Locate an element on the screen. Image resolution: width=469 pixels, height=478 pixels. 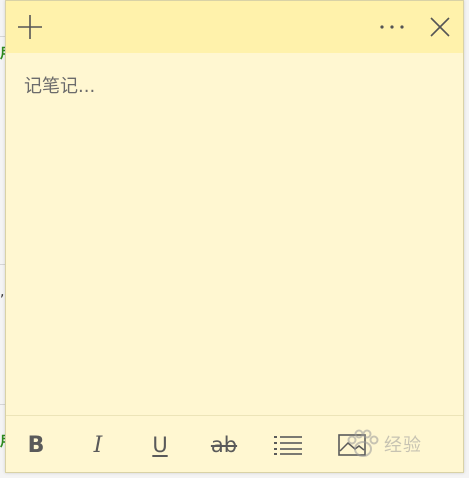
underline-button: U is located at coordinates (160, 445).